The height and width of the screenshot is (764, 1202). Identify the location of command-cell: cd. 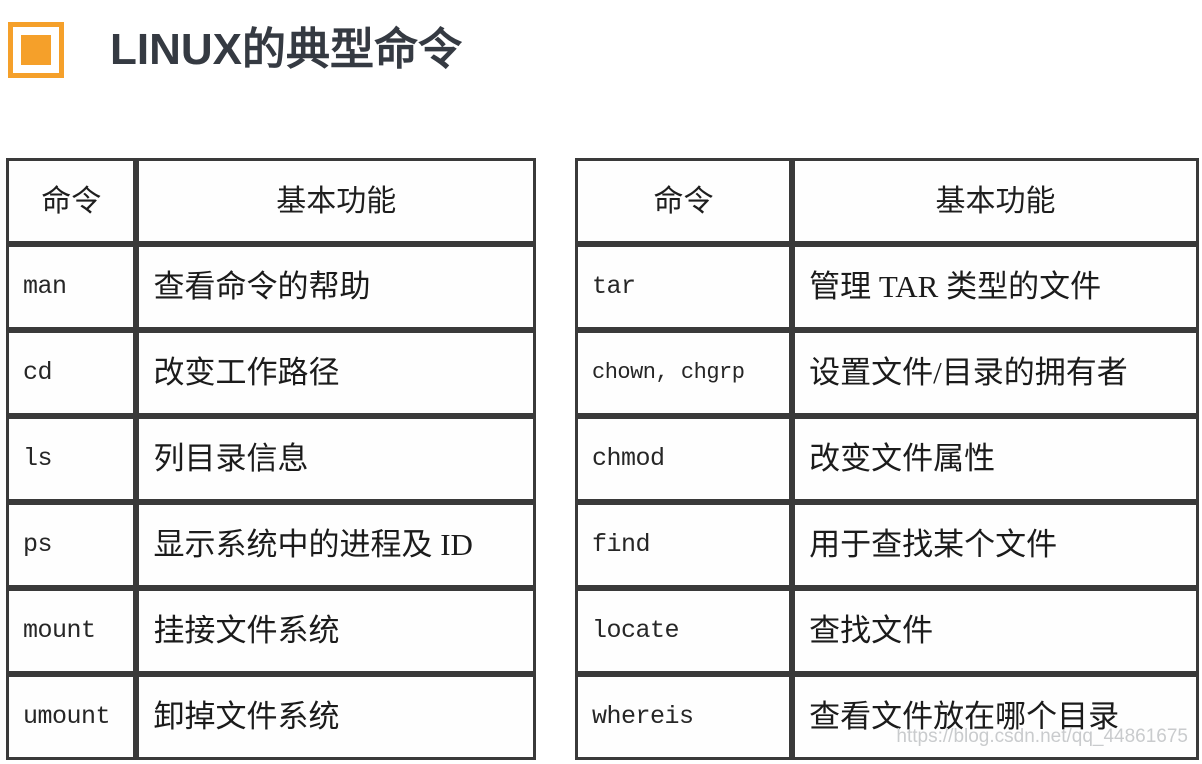
(71, 373).